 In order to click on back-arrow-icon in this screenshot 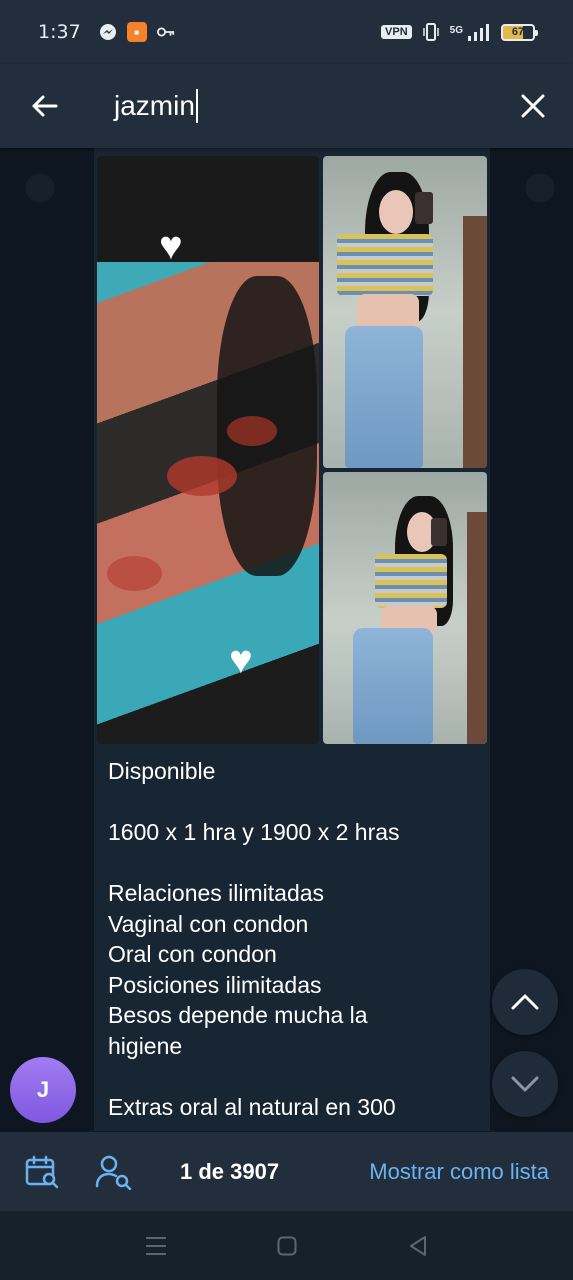, I will do `click(45, 106)`.